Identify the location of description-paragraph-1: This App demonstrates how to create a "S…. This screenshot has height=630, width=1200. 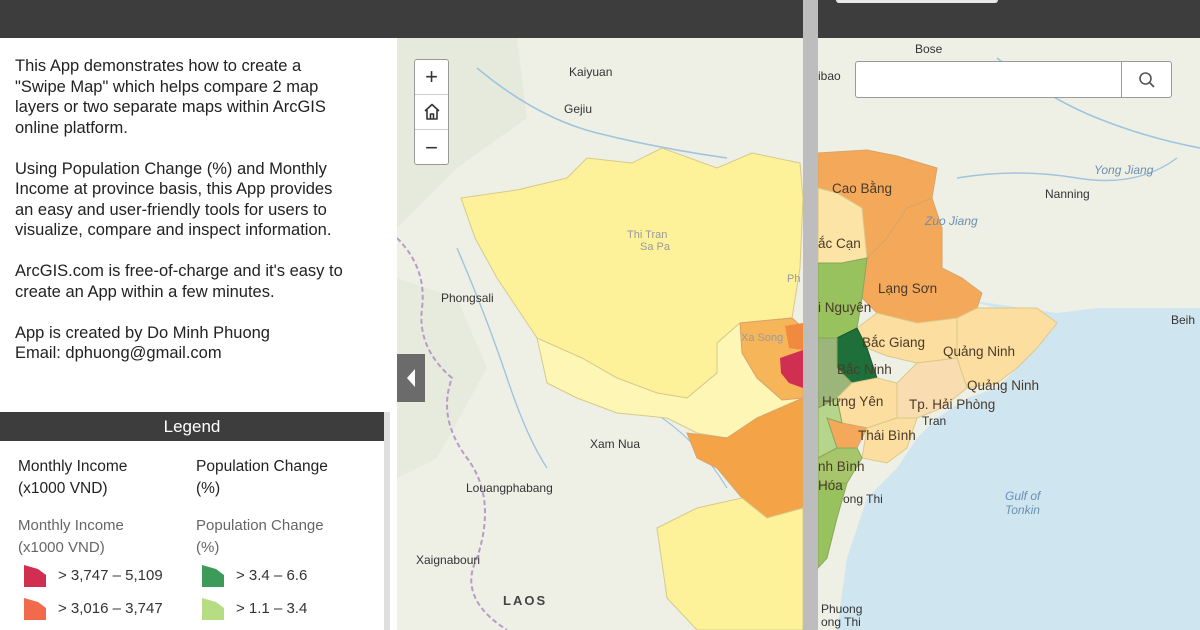
(170, 97).